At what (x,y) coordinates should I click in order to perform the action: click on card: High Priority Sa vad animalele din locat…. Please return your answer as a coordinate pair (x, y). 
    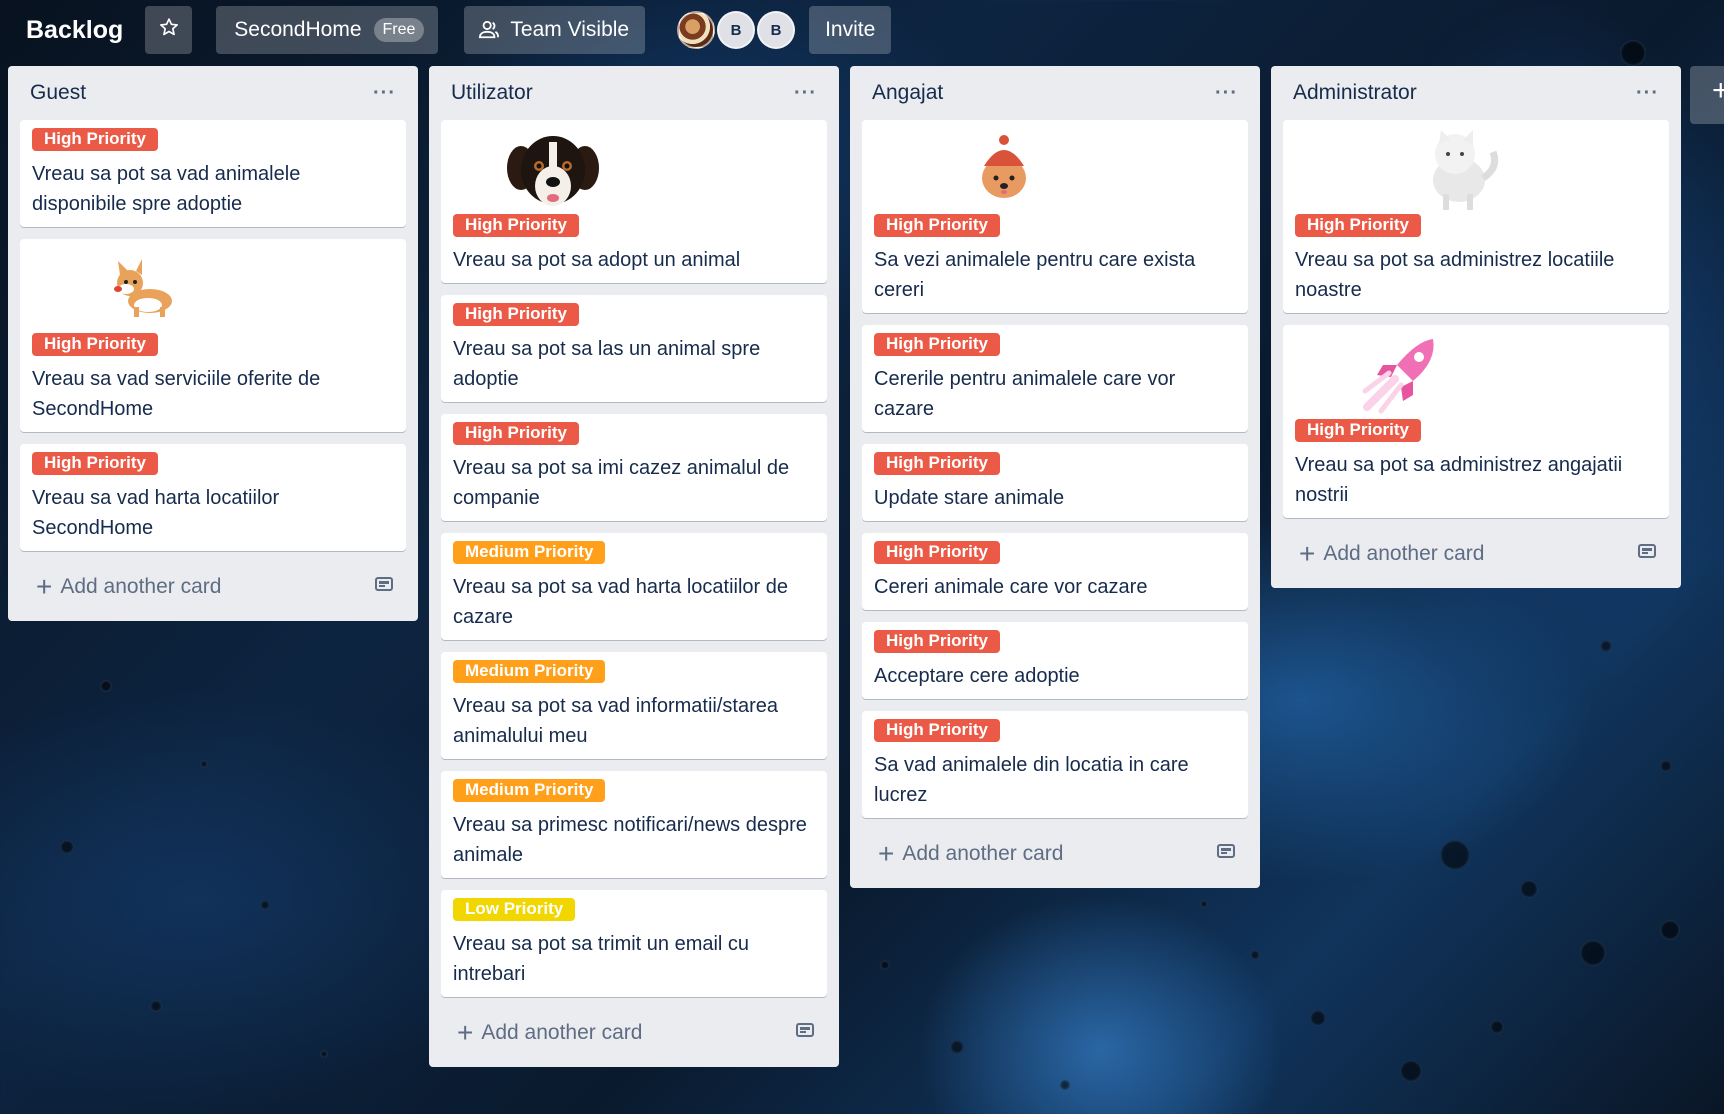
    Looking at the image, I should click on (1055, 764).